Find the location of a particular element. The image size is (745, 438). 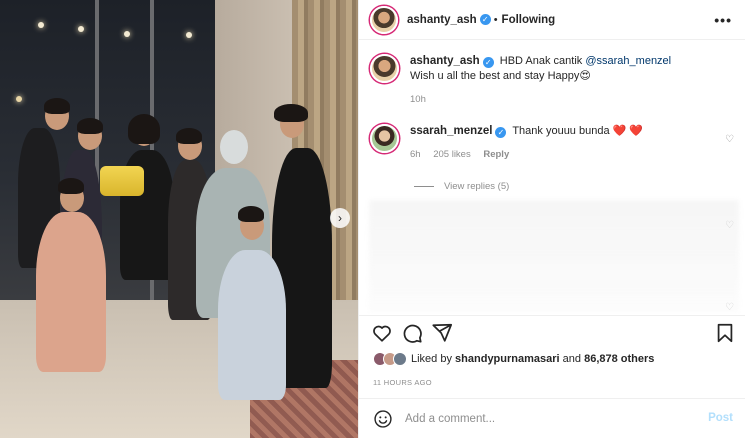

add-comment-bar: Post is located at coordinates (552, 418).